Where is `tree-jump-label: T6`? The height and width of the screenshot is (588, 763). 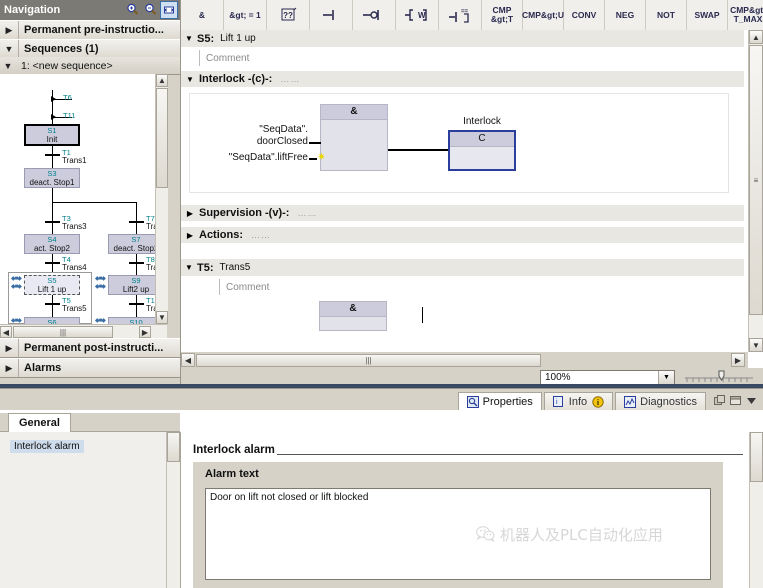 tree-jump-label: T6 is located at coordinates (67, 97).